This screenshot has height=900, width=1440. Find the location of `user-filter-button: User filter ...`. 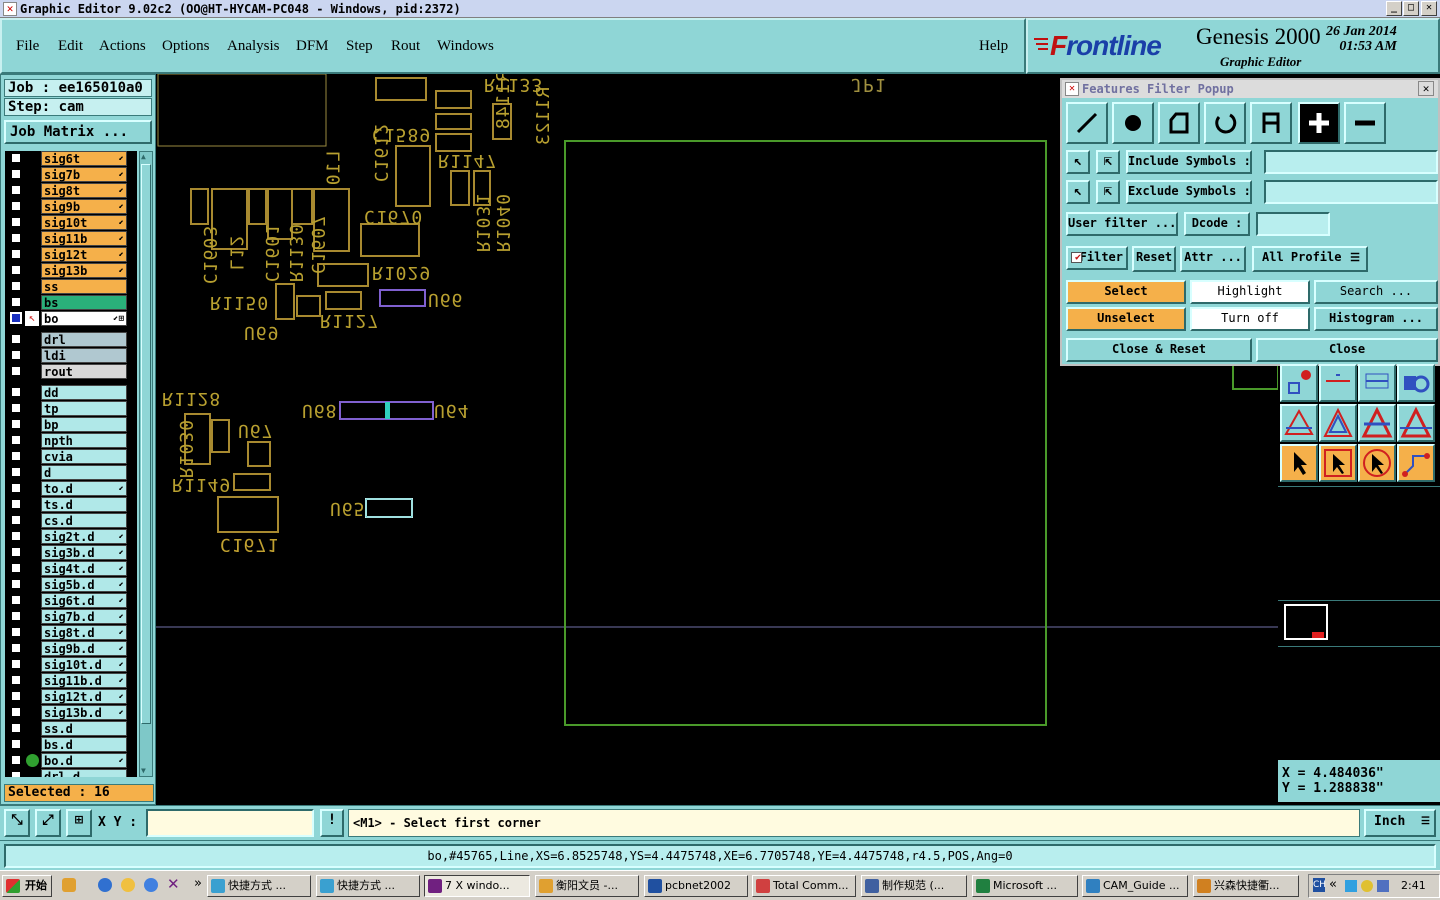

user-filter-button: User filter ... is located at coordinates (1122, 224).